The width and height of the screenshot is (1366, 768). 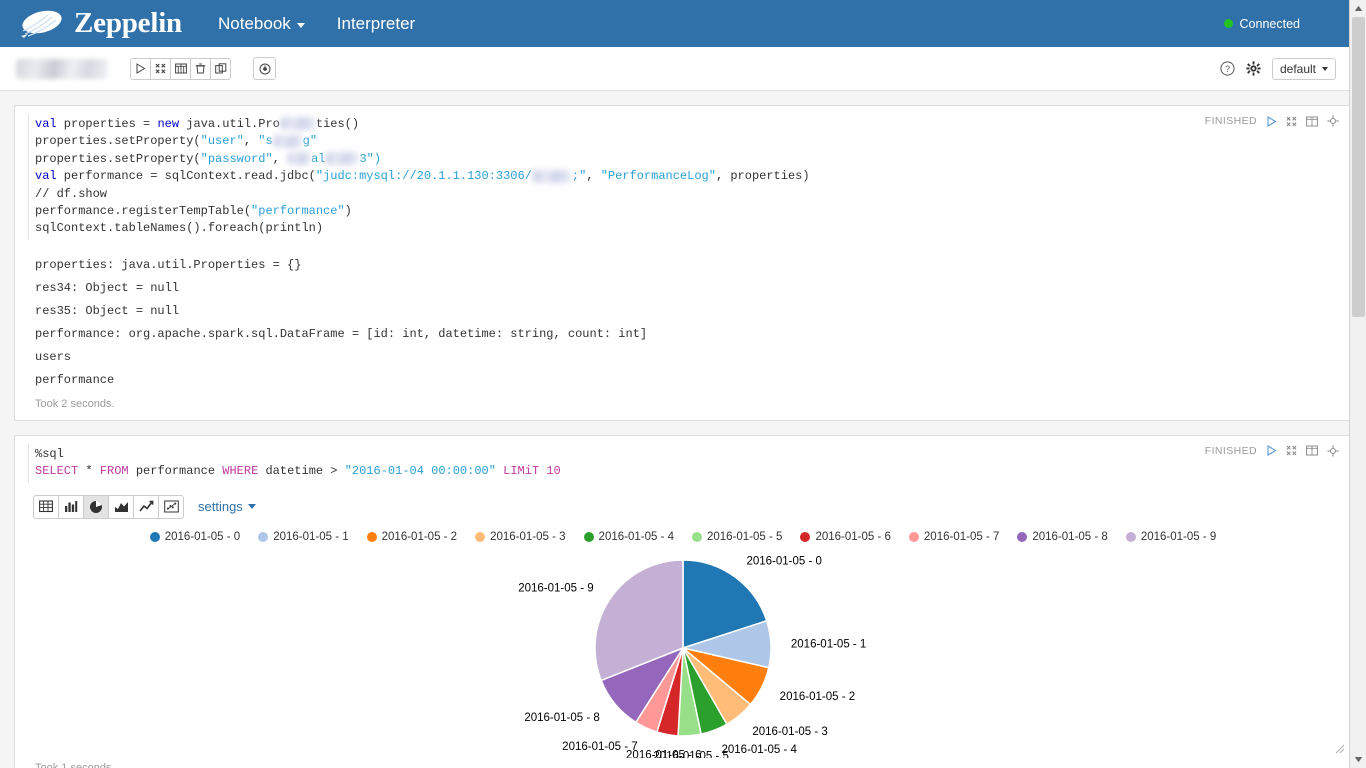 I want to click on legend-item: 2016-01-05 - 2, so click(x=411, y=537).